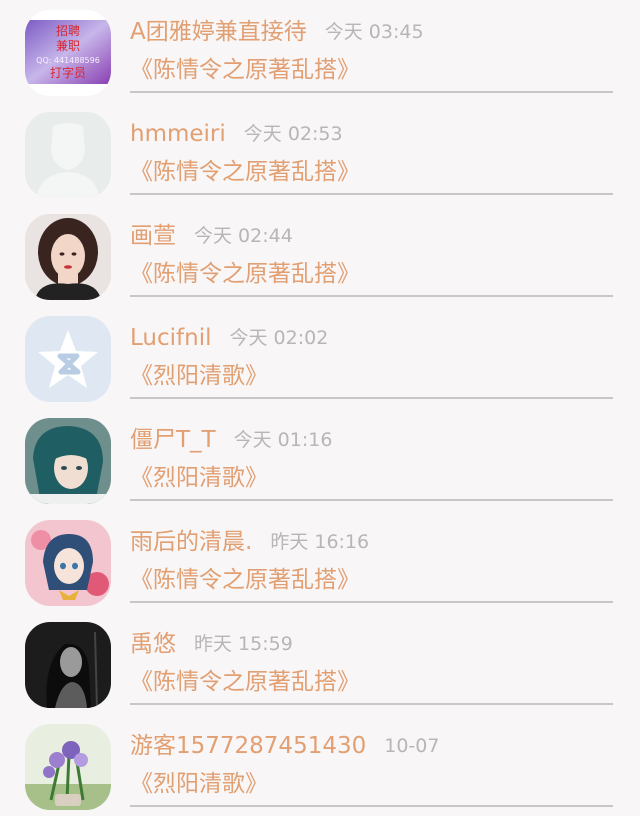 This screenshot has height=816, width=640. Describe the element at coordinates (374, 32) in the screenshot. I see `timestamp: 今天 03:45` at that location.